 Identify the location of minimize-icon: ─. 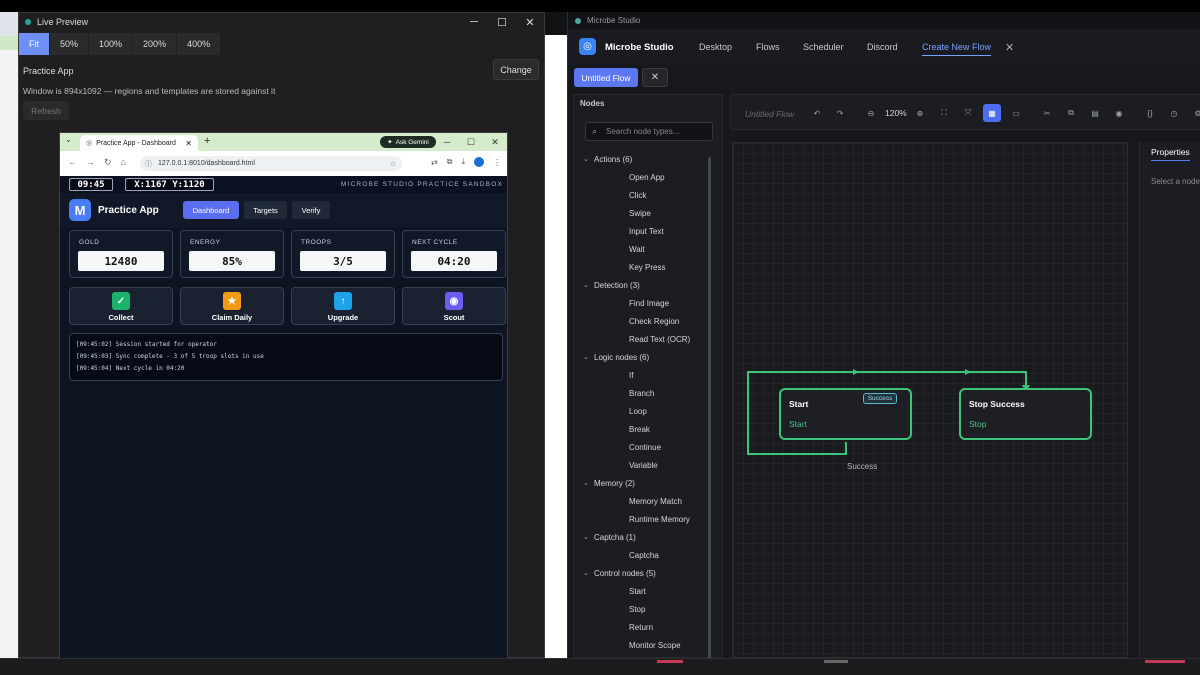
(474, 22).